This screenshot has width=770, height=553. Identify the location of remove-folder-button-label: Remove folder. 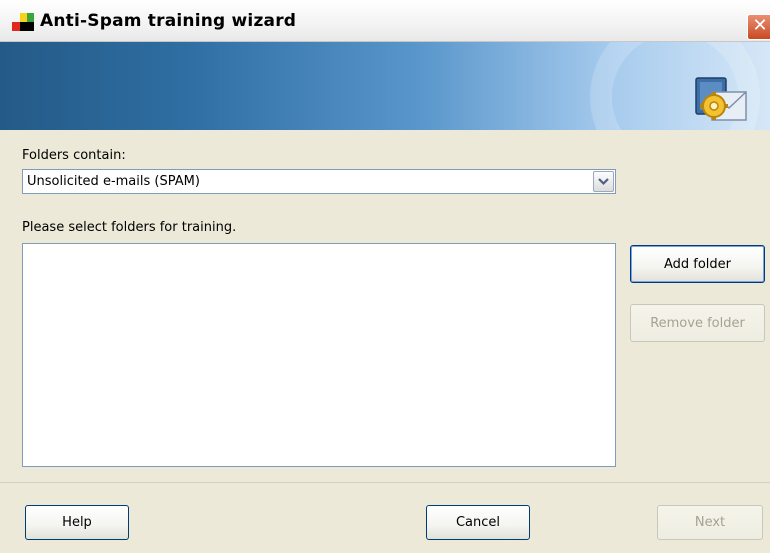
(697, 323).